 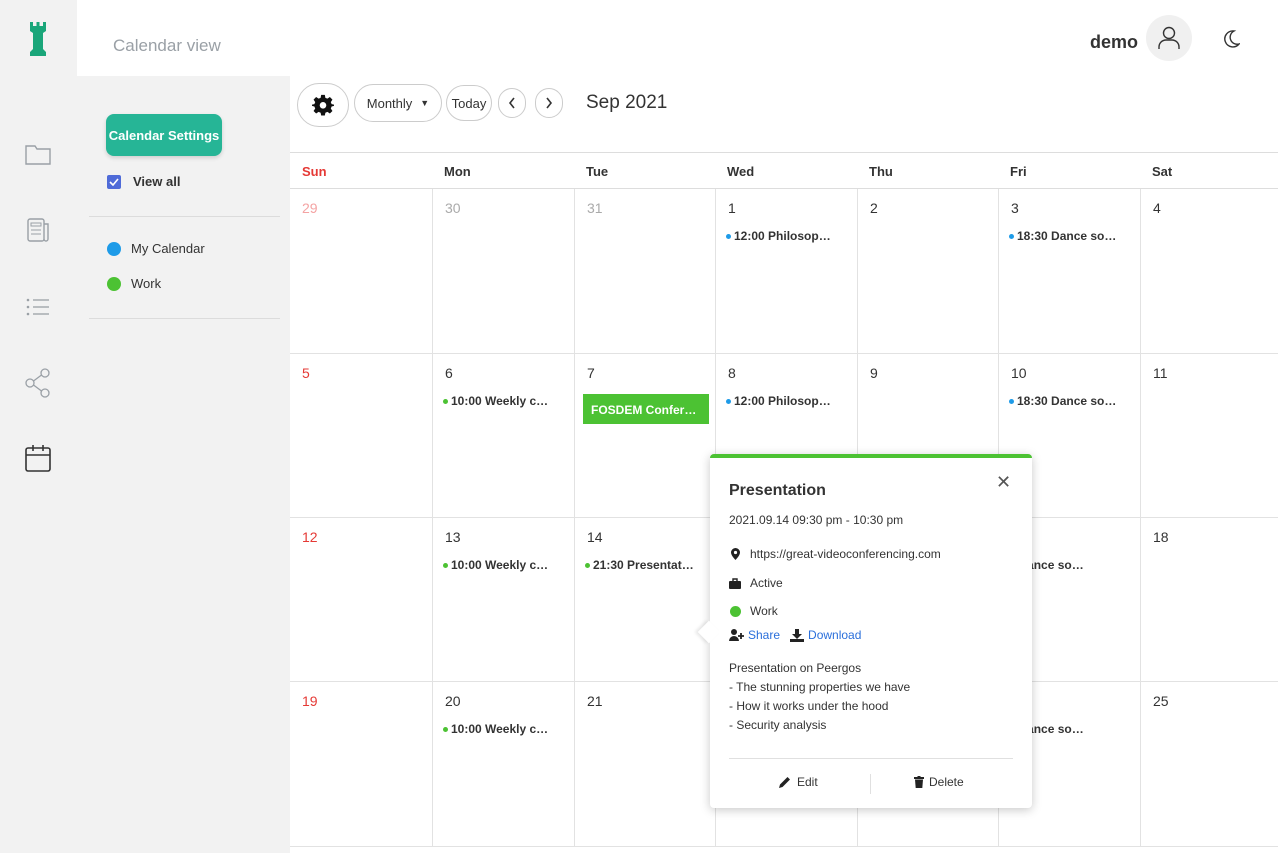 What do you see at coordinates (38, 458) in the screenshot?
I see `calendar-icon` at bounding box center [38, 458].